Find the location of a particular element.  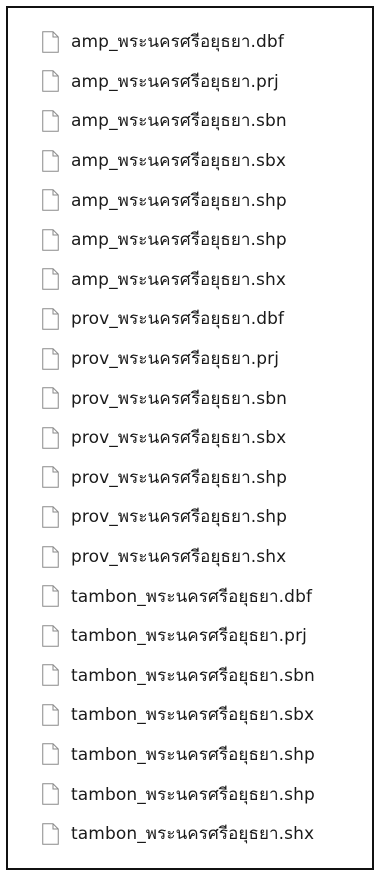

file-item: amp_พระนครศรีอยุธยา.dbf is located at coordinates (190, 42).